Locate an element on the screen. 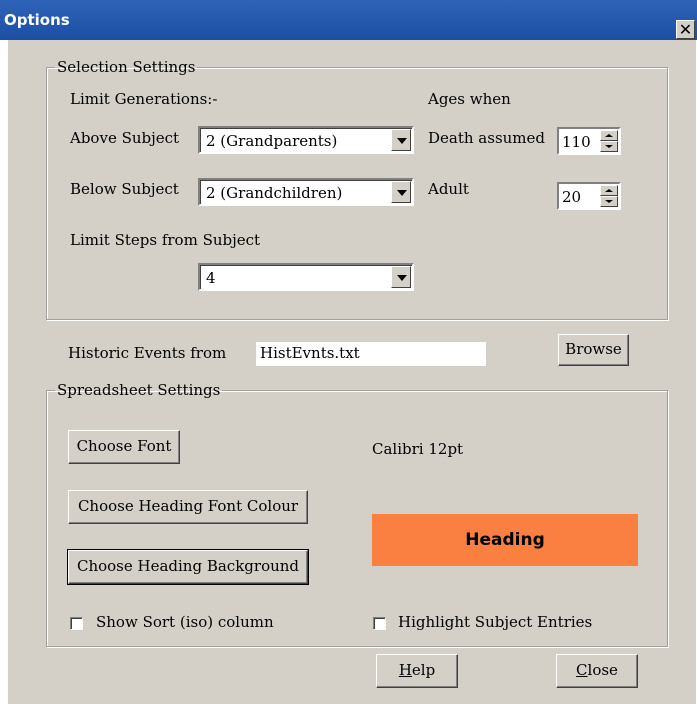  choose-font-button: Choose Font is located at coordinates (124, 447).